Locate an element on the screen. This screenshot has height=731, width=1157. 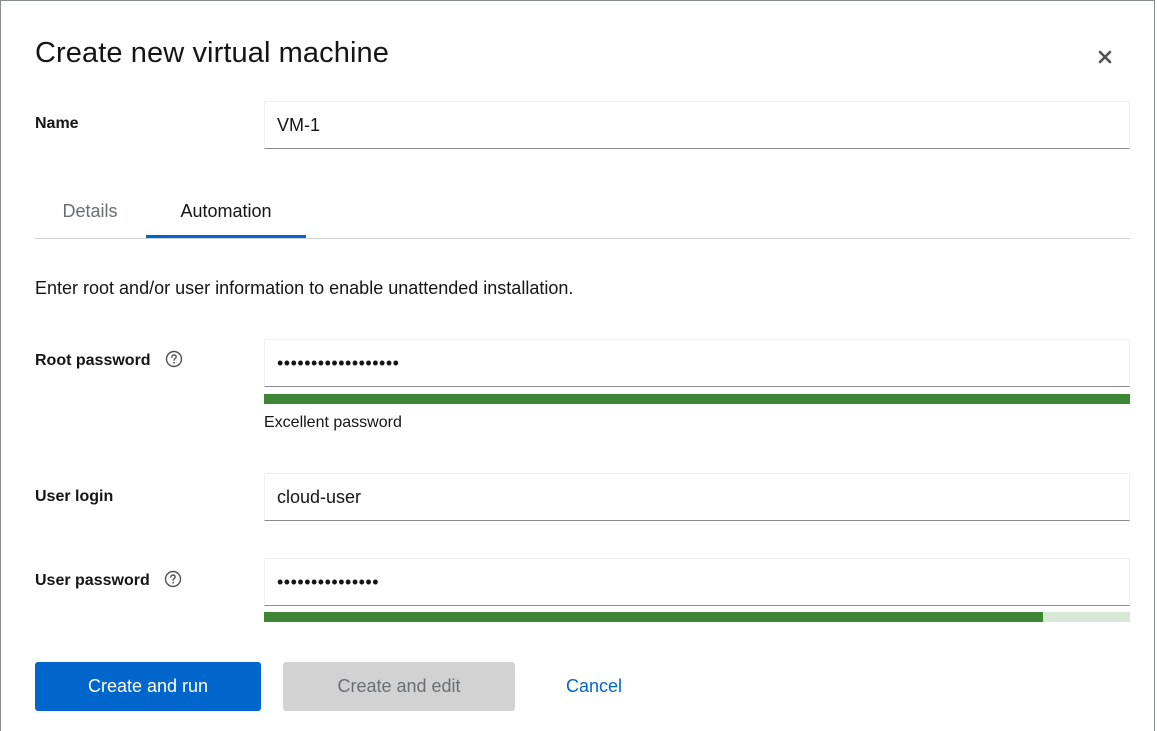
user-password-strength-fill is located at coordinates (654, 617).